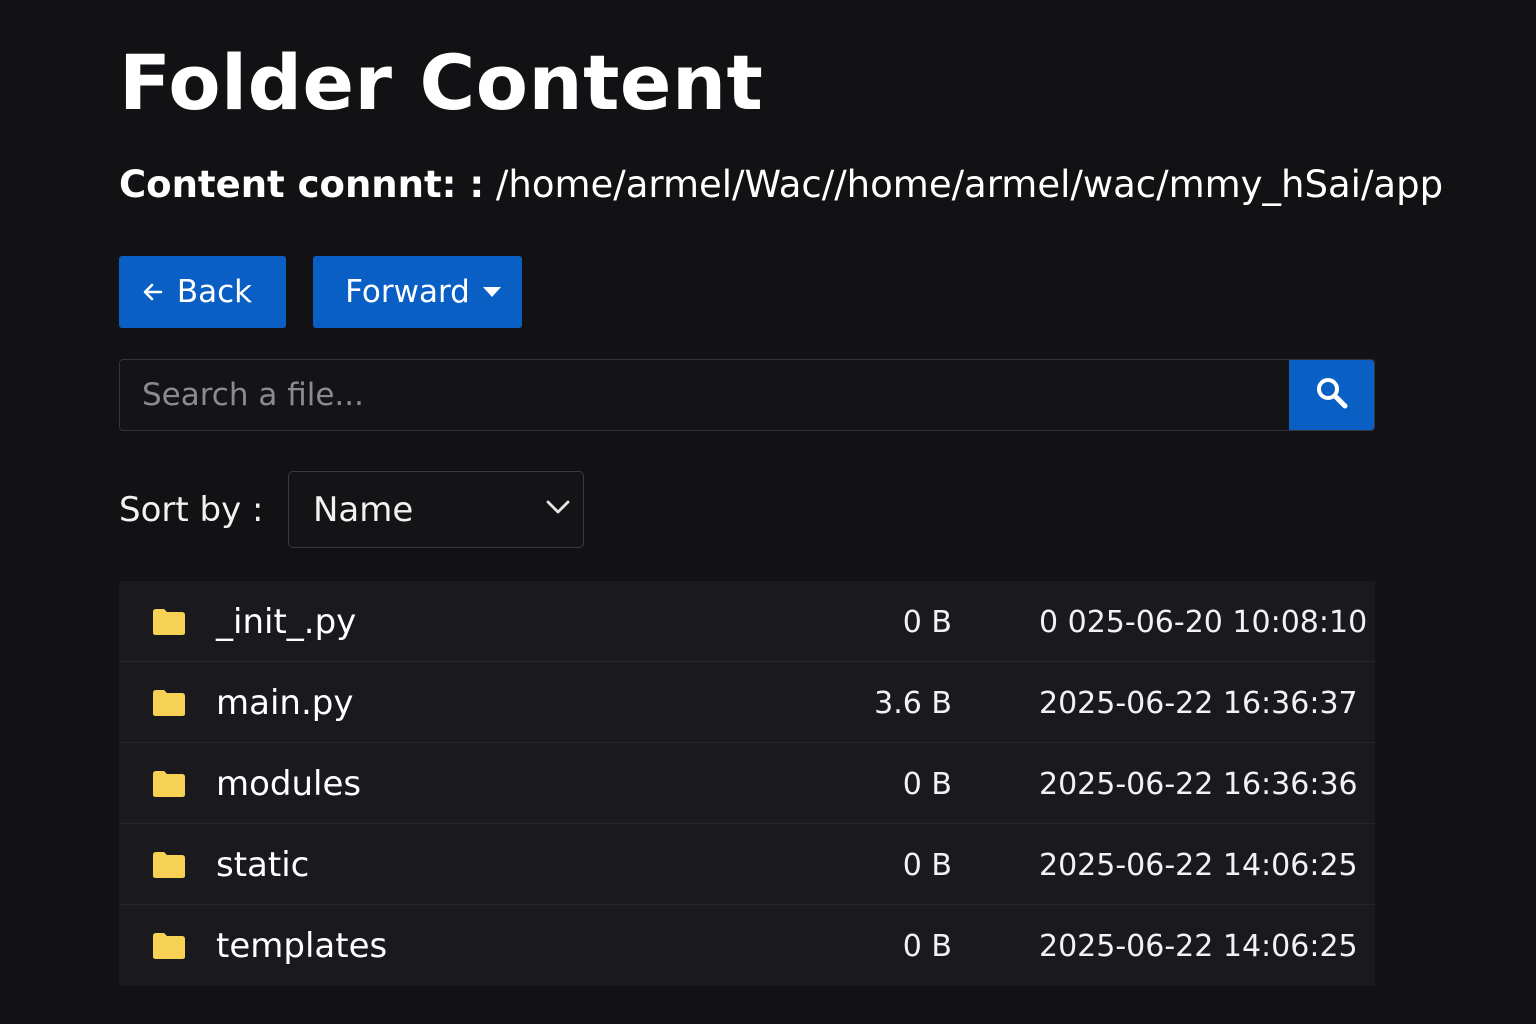 The image size is (1536, 1024). I want to click on file-row: modules 0 B 2025-06-22 16:36:36, so click(747, 783).